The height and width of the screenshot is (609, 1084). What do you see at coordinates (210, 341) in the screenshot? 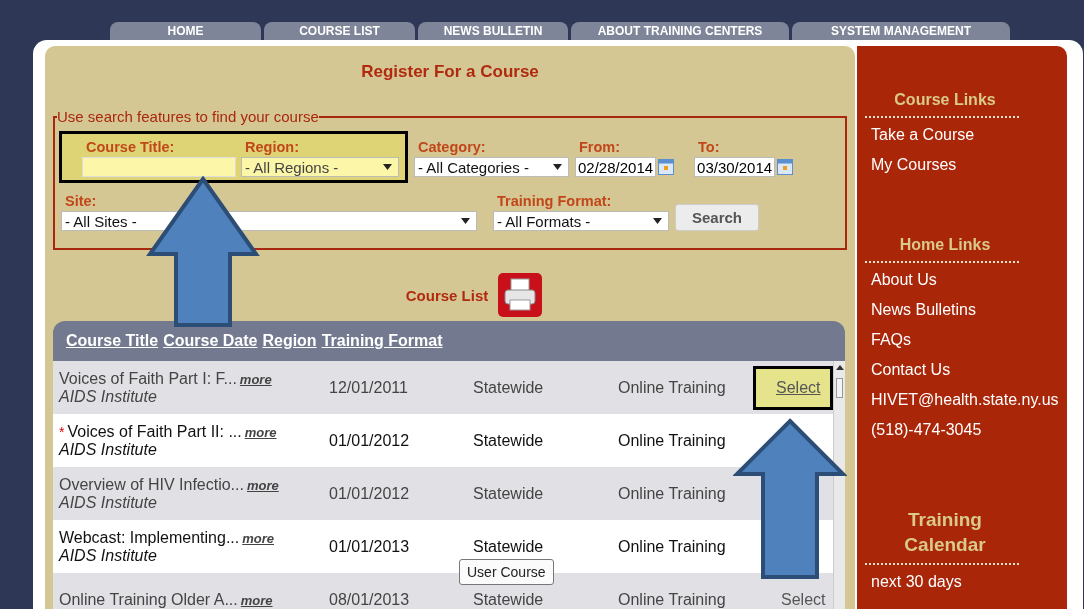
I see `column-header-link: Course Date` at bounding box center [210, 341].